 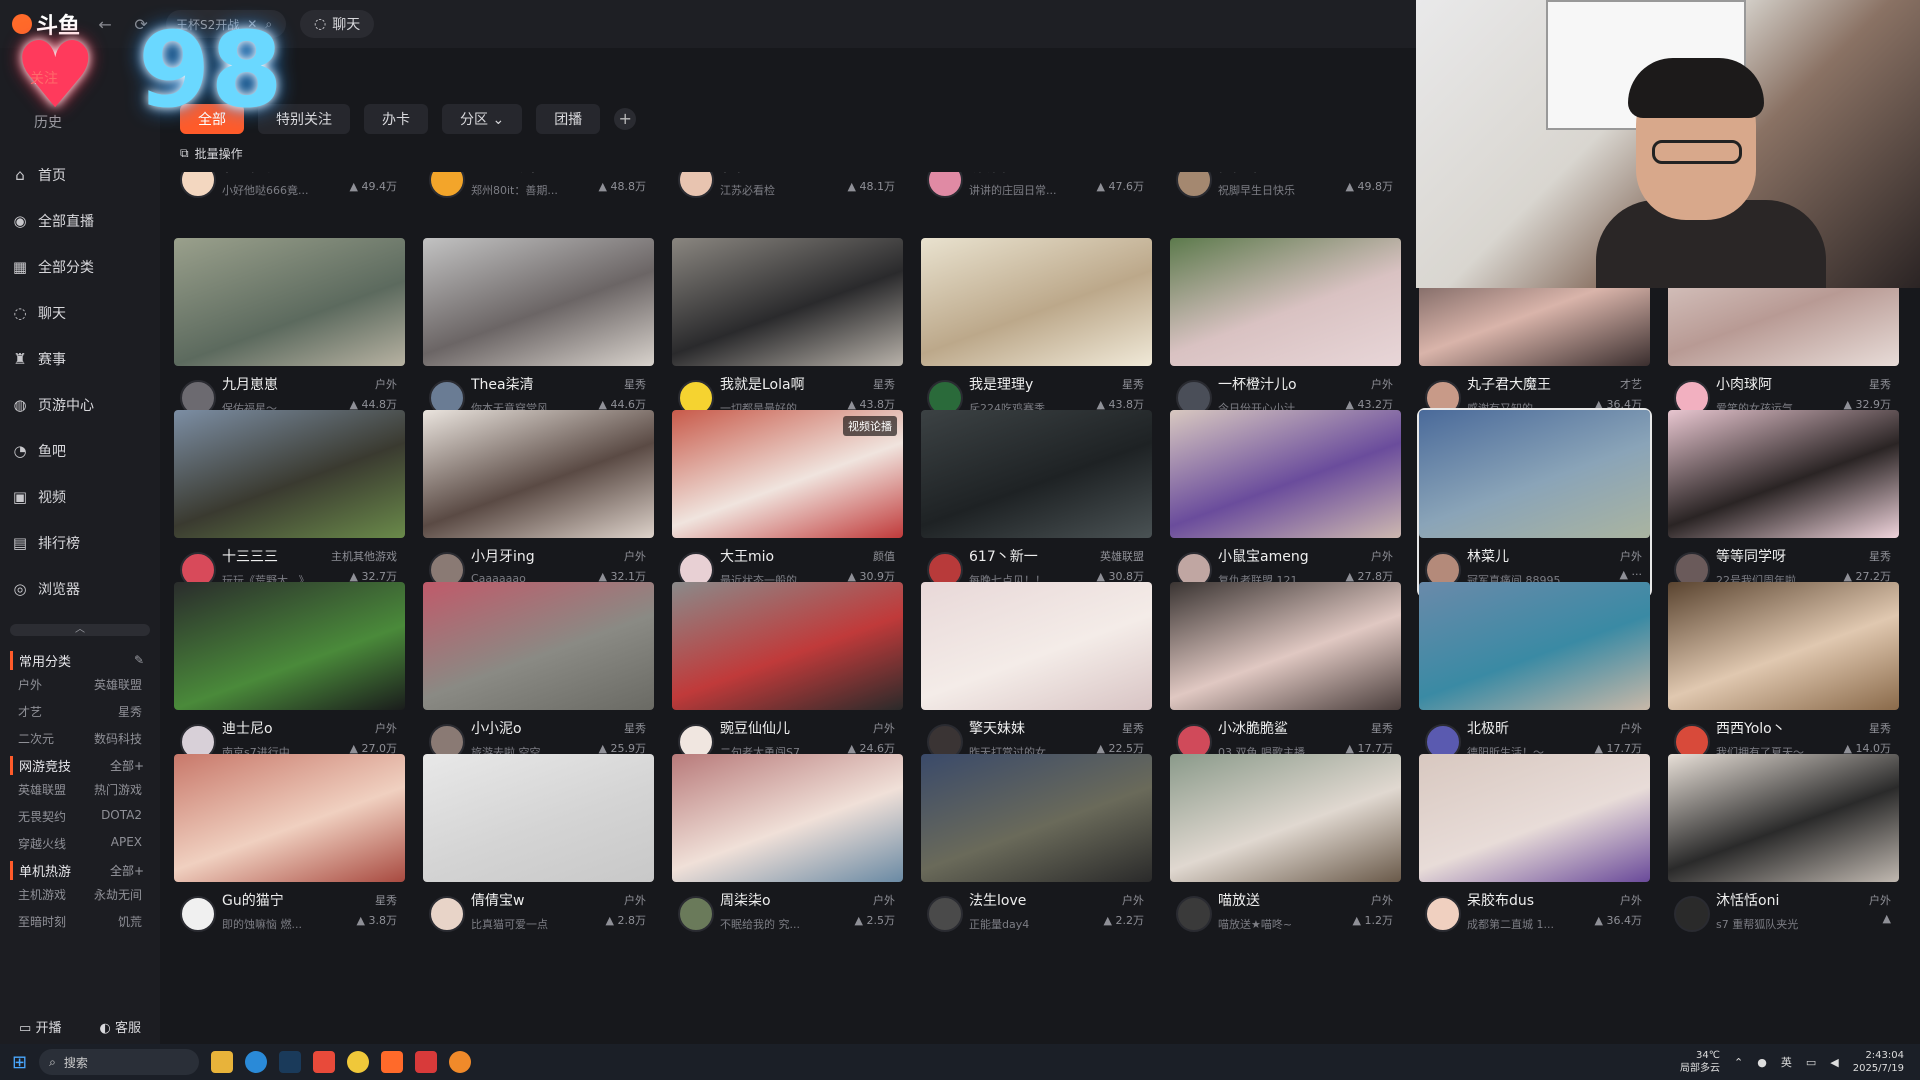 I want to click on streamer-name: 小小泥o, so click(x=531, y=728).